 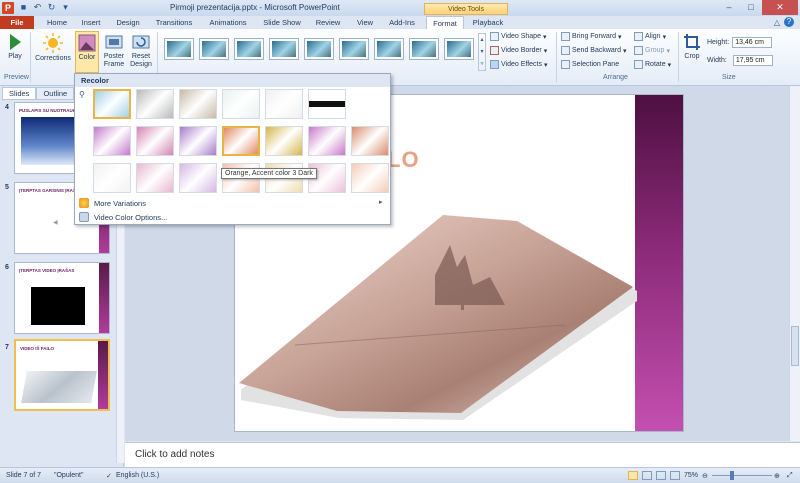 What do you see at coordinates (482, 52) in the screenshot?
I see `gallery-scroll: ▴ ▾ ▿` at bounding box center [482, 52].